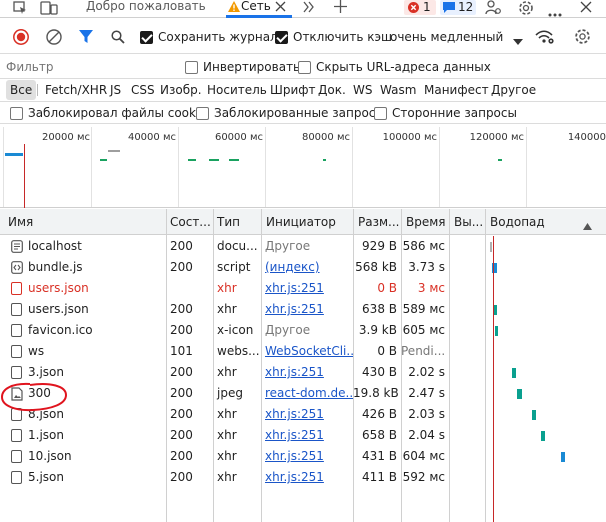 This screenshot has width=606, height=522. What do you see at coordinates (265, 167) in the screenshot?
I see `overview-gridline` at bounding box center [265, 167].